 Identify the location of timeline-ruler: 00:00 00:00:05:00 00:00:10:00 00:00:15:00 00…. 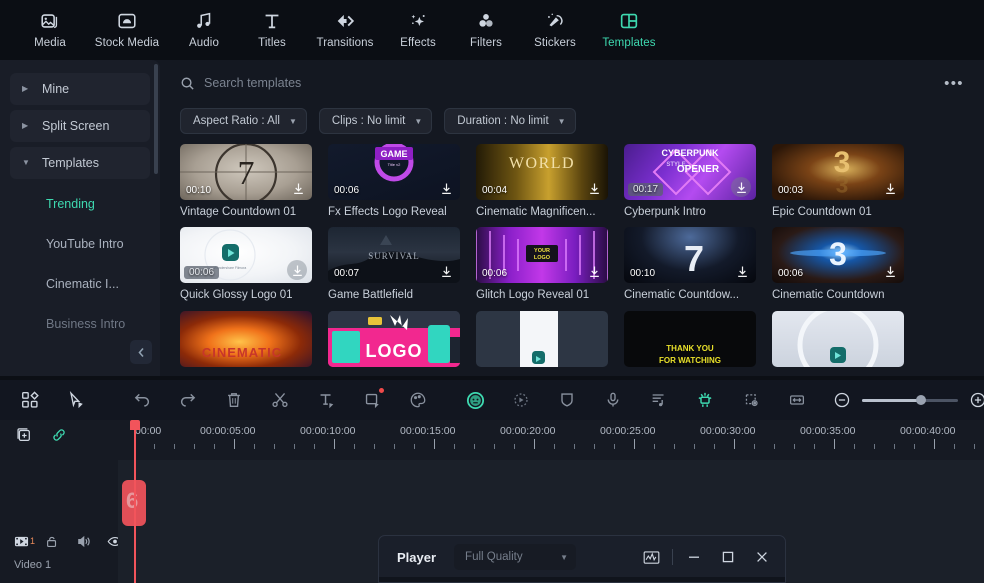
(551, 440).